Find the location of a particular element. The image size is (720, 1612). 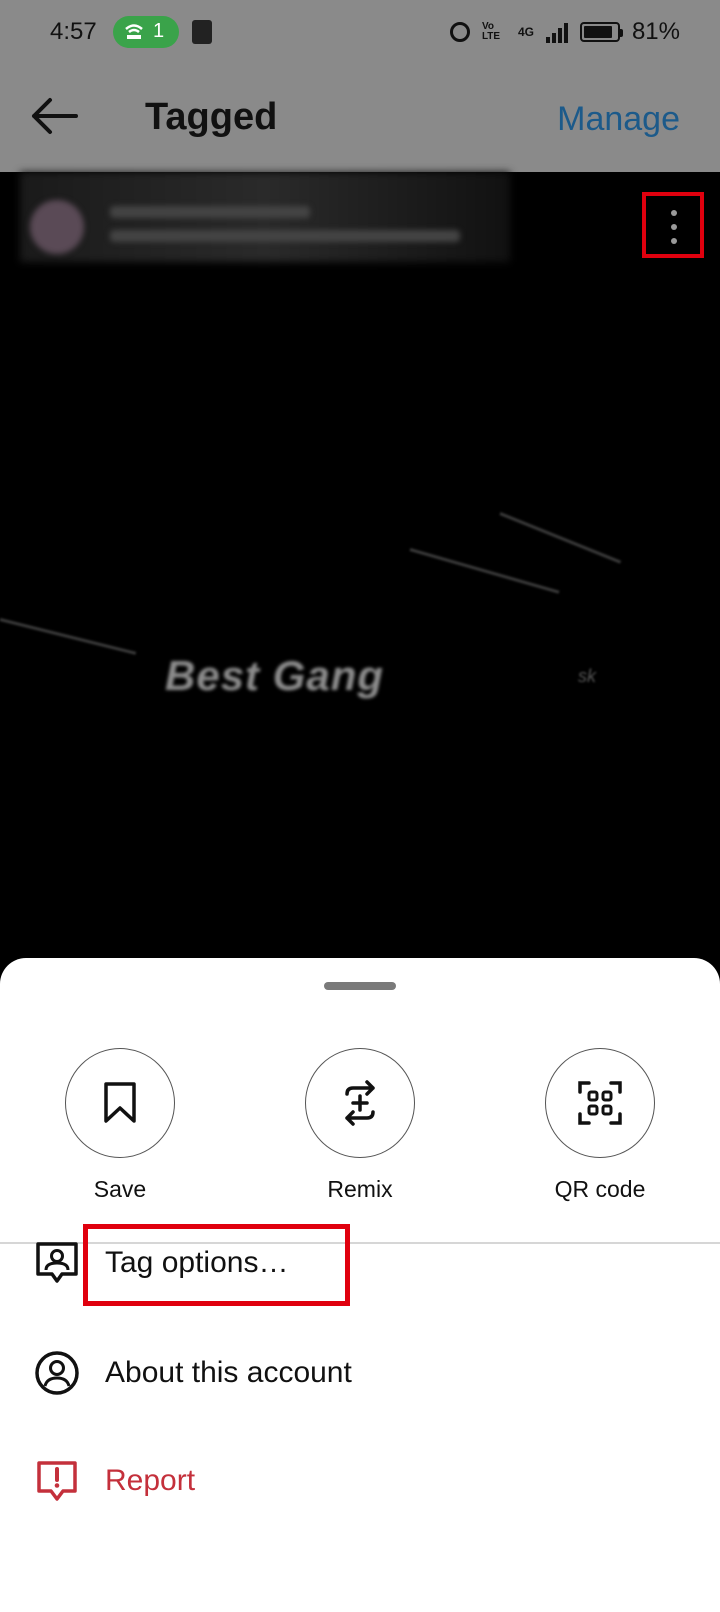

clock: 4:57 is located at coordinates (73, 31).